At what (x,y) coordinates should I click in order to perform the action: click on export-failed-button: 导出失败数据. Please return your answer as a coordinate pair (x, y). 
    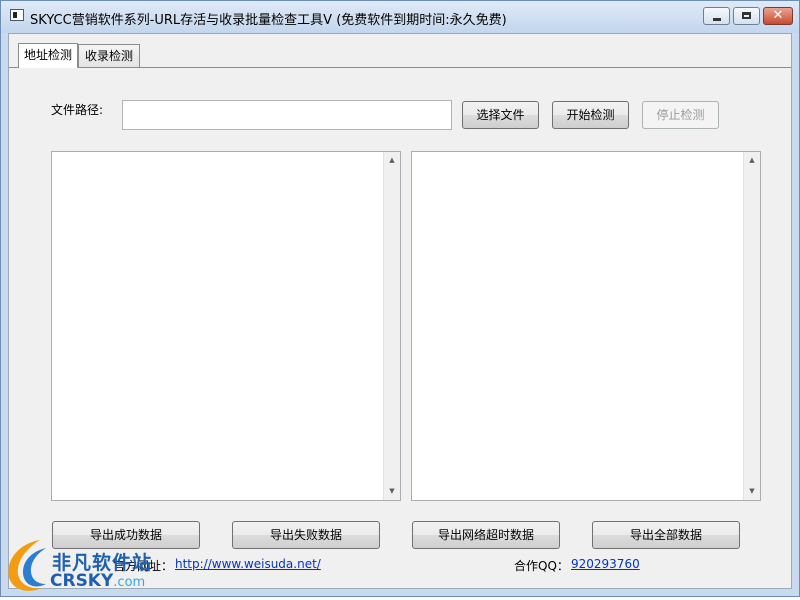
    Looking at the image, I should click on (306, 535).